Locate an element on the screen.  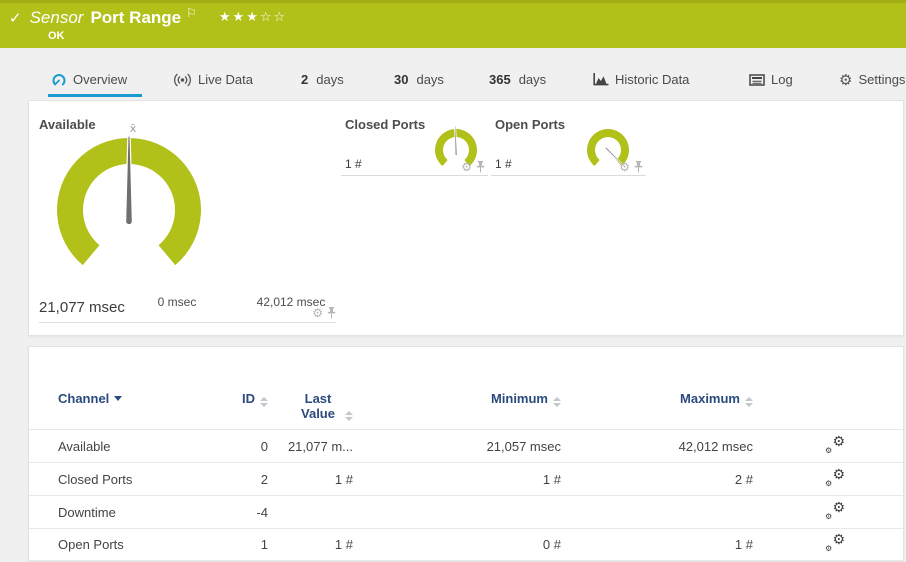
tab-30-days: 30 days is located at coordinates (419, 79).